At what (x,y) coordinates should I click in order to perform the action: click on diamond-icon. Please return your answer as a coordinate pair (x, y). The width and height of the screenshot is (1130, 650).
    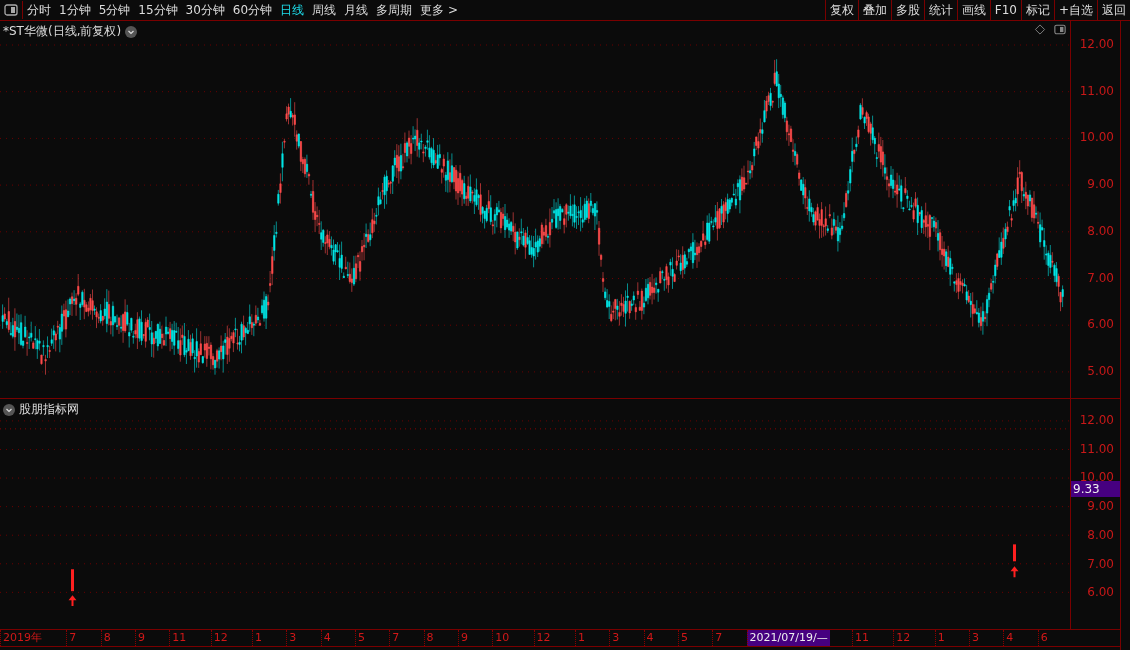
    Looking at the image, I should click on (1040, 29).